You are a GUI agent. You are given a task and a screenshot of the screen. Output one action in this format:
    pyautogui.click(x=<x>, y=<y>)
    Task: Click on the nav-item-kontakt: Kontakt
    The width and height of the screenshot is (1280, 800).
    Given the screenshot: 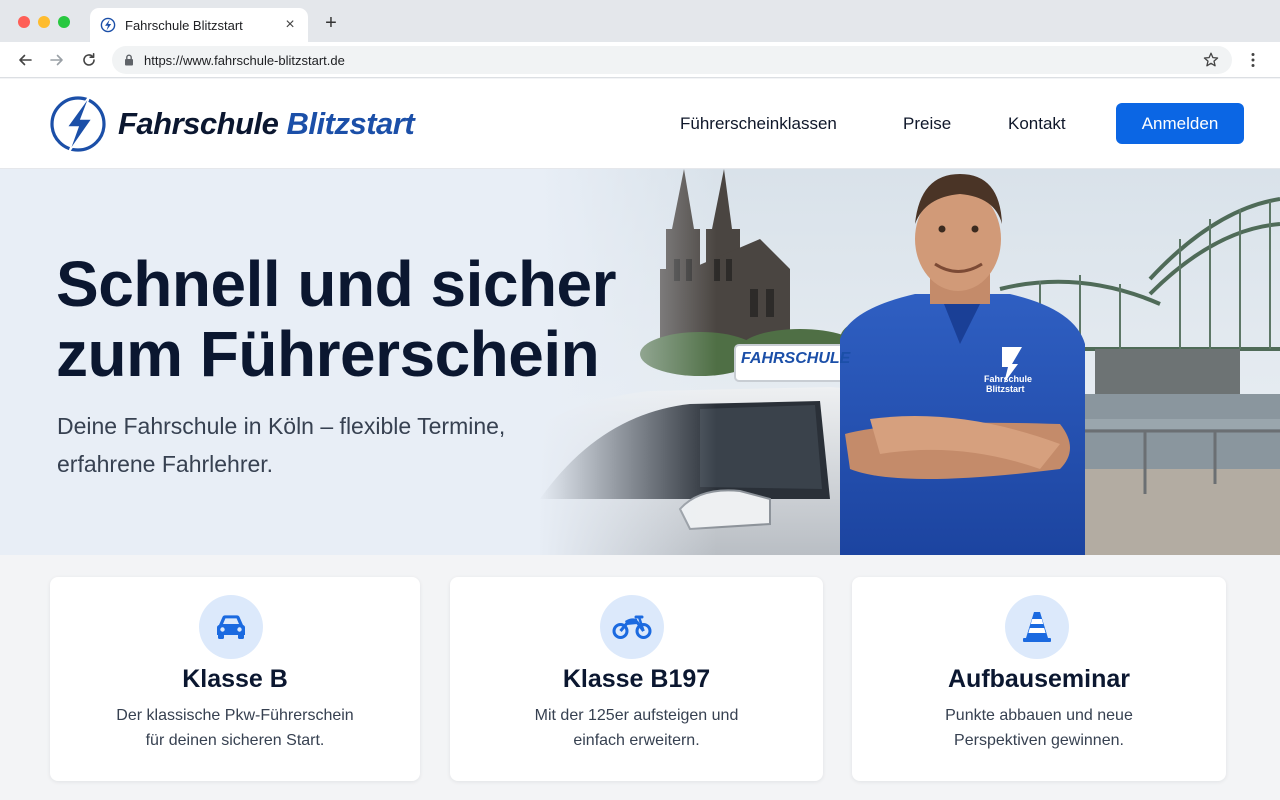 What is the action you would take?
    pyautogui.click(x=1037, y=124)
    